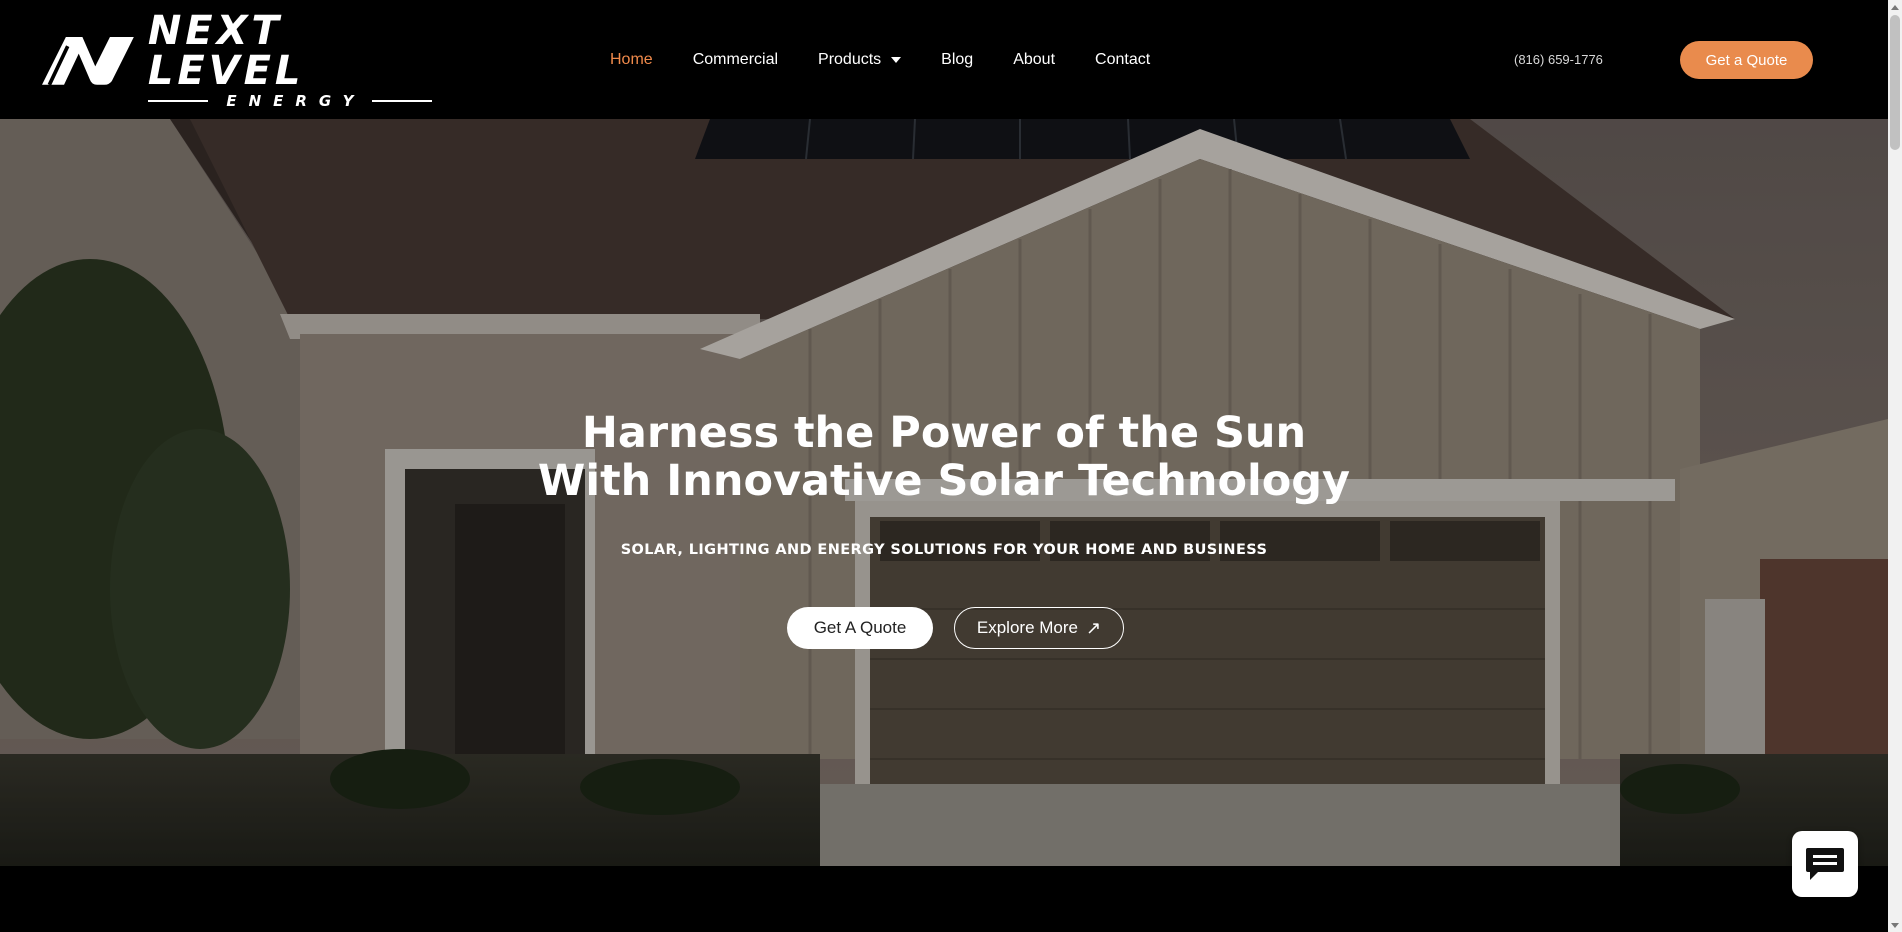 This screenshot has height=932, width=1902. Describe the element at coordinates (401, 101) in the screenshot. I see `logo-line-right` at that location.